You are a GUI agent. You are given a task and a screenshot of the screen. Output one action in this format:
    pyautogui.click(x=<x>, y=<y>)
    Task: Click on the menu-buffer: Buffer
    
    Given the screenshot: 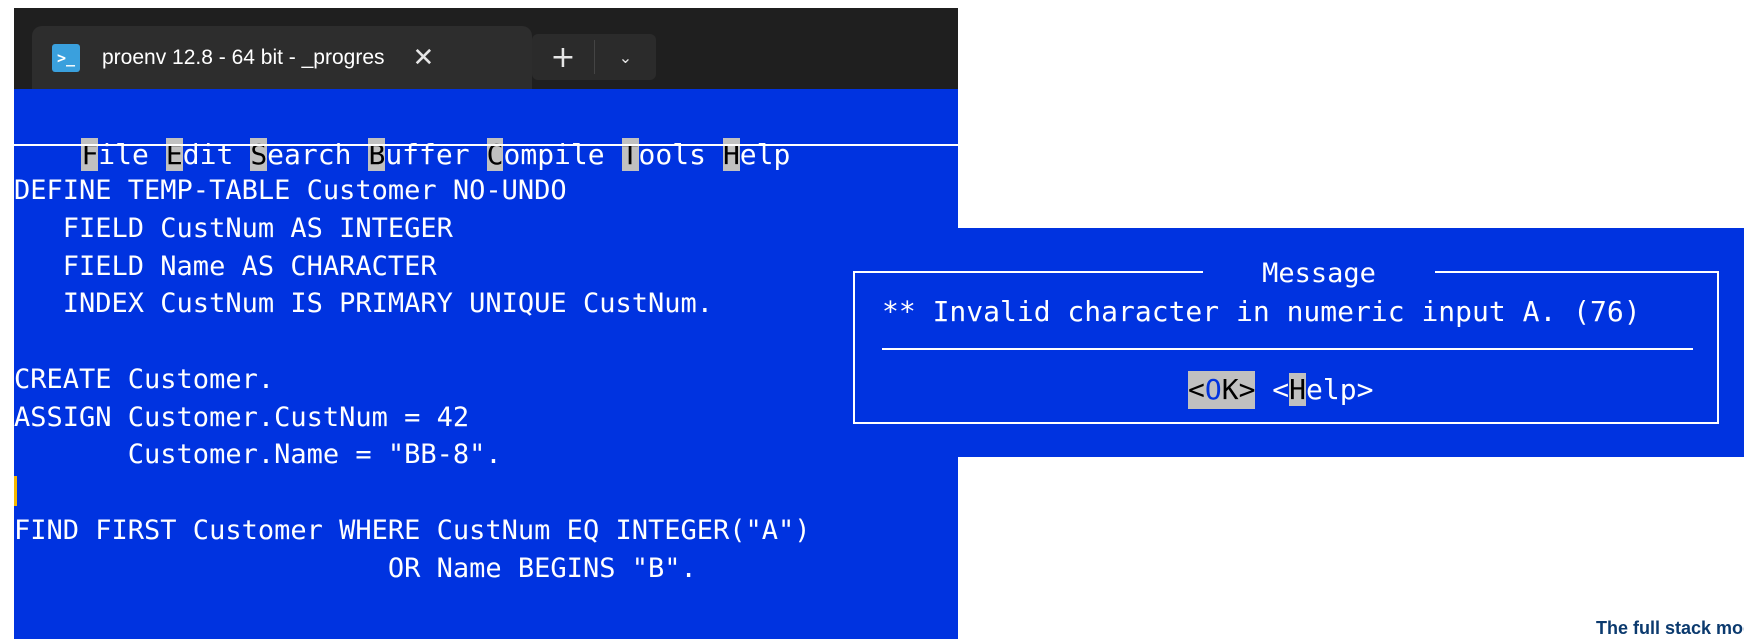 What is the action you would take?
    pyautogui.click(x=419, y=155)
    